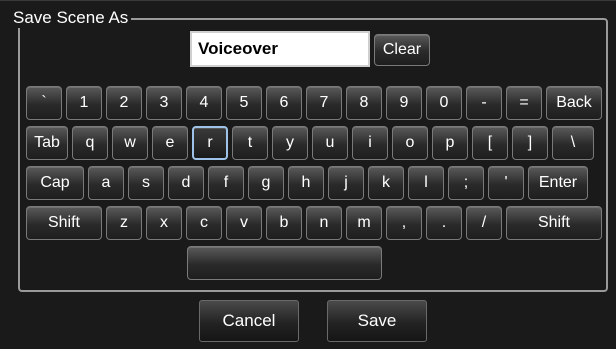 The image size is (616, 349). Describe the element at coordinates (164, 103) in the screenshot. I see `key-3: 3` at that location.